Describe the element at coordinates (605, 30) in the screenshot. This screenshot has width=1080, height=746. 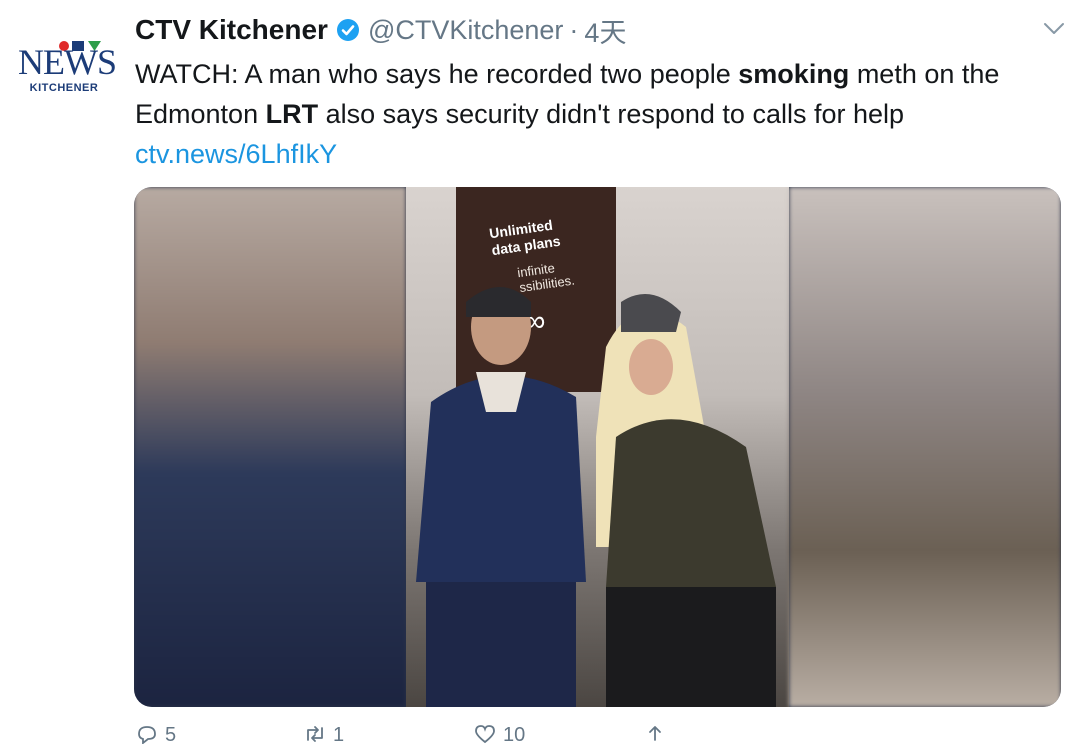
I see `tweet-timestamp: 4天` at that location.